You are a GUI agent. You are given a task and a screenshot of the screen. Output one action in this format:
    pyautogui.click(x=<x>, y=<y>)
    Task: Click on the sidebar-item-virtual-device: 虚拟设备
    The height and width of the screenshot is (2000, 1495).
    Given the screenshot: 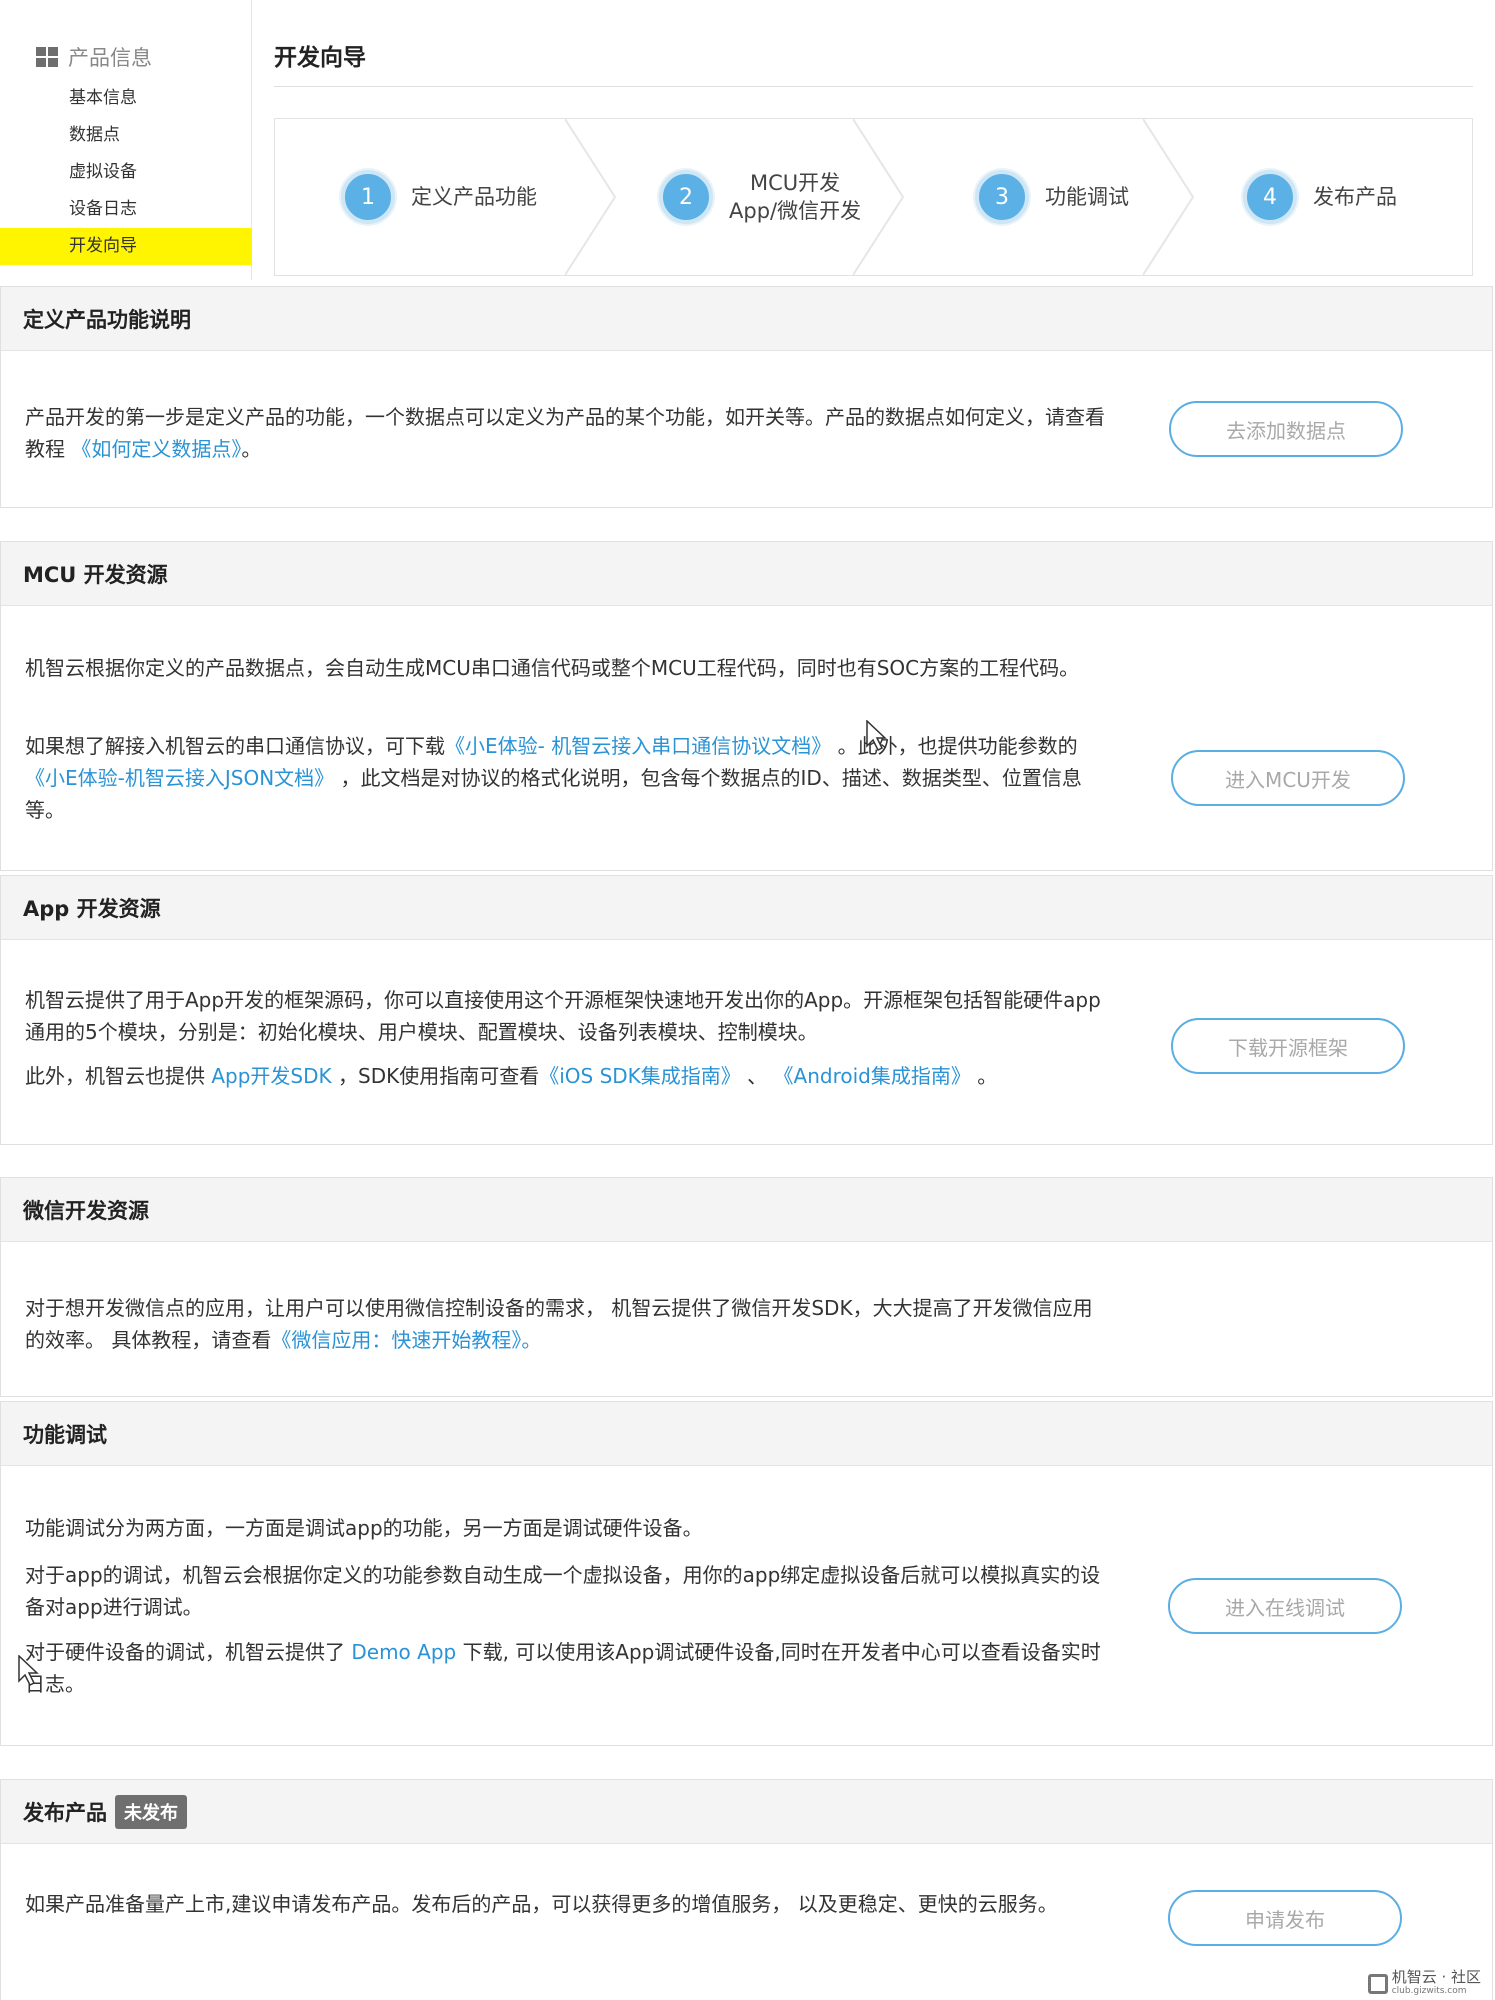 What is the action you would take?
    pyautogui.click(x=126, y=172)
    